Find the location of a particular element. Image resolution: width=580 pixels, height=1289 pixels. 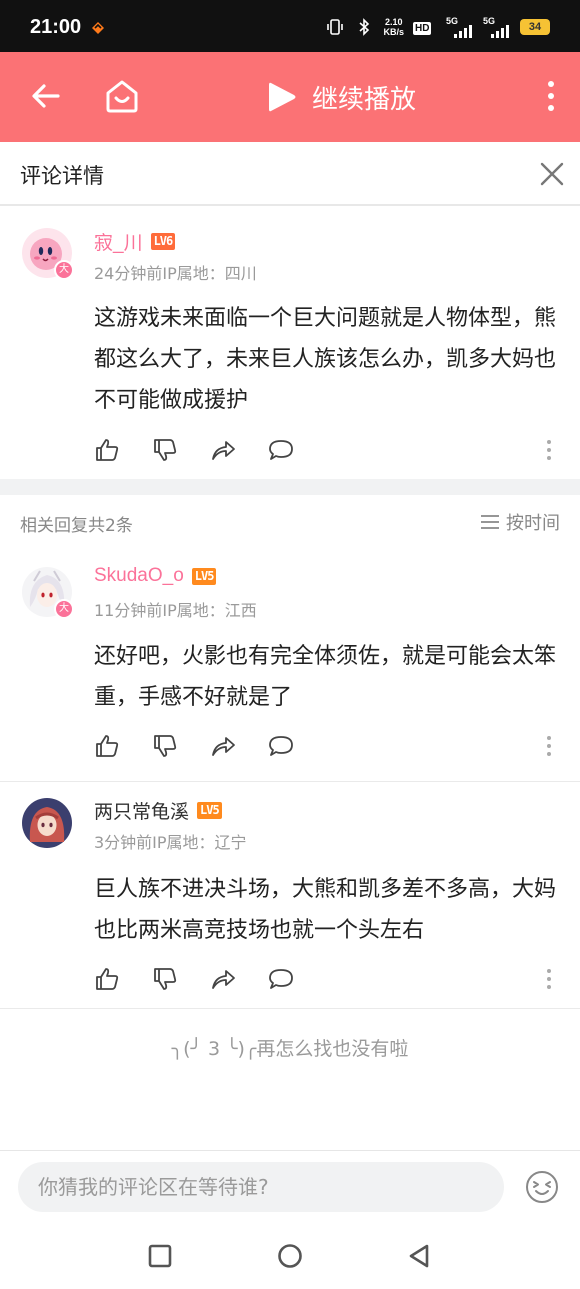

nav-recents-icon is located at coordinates (160, 1256).